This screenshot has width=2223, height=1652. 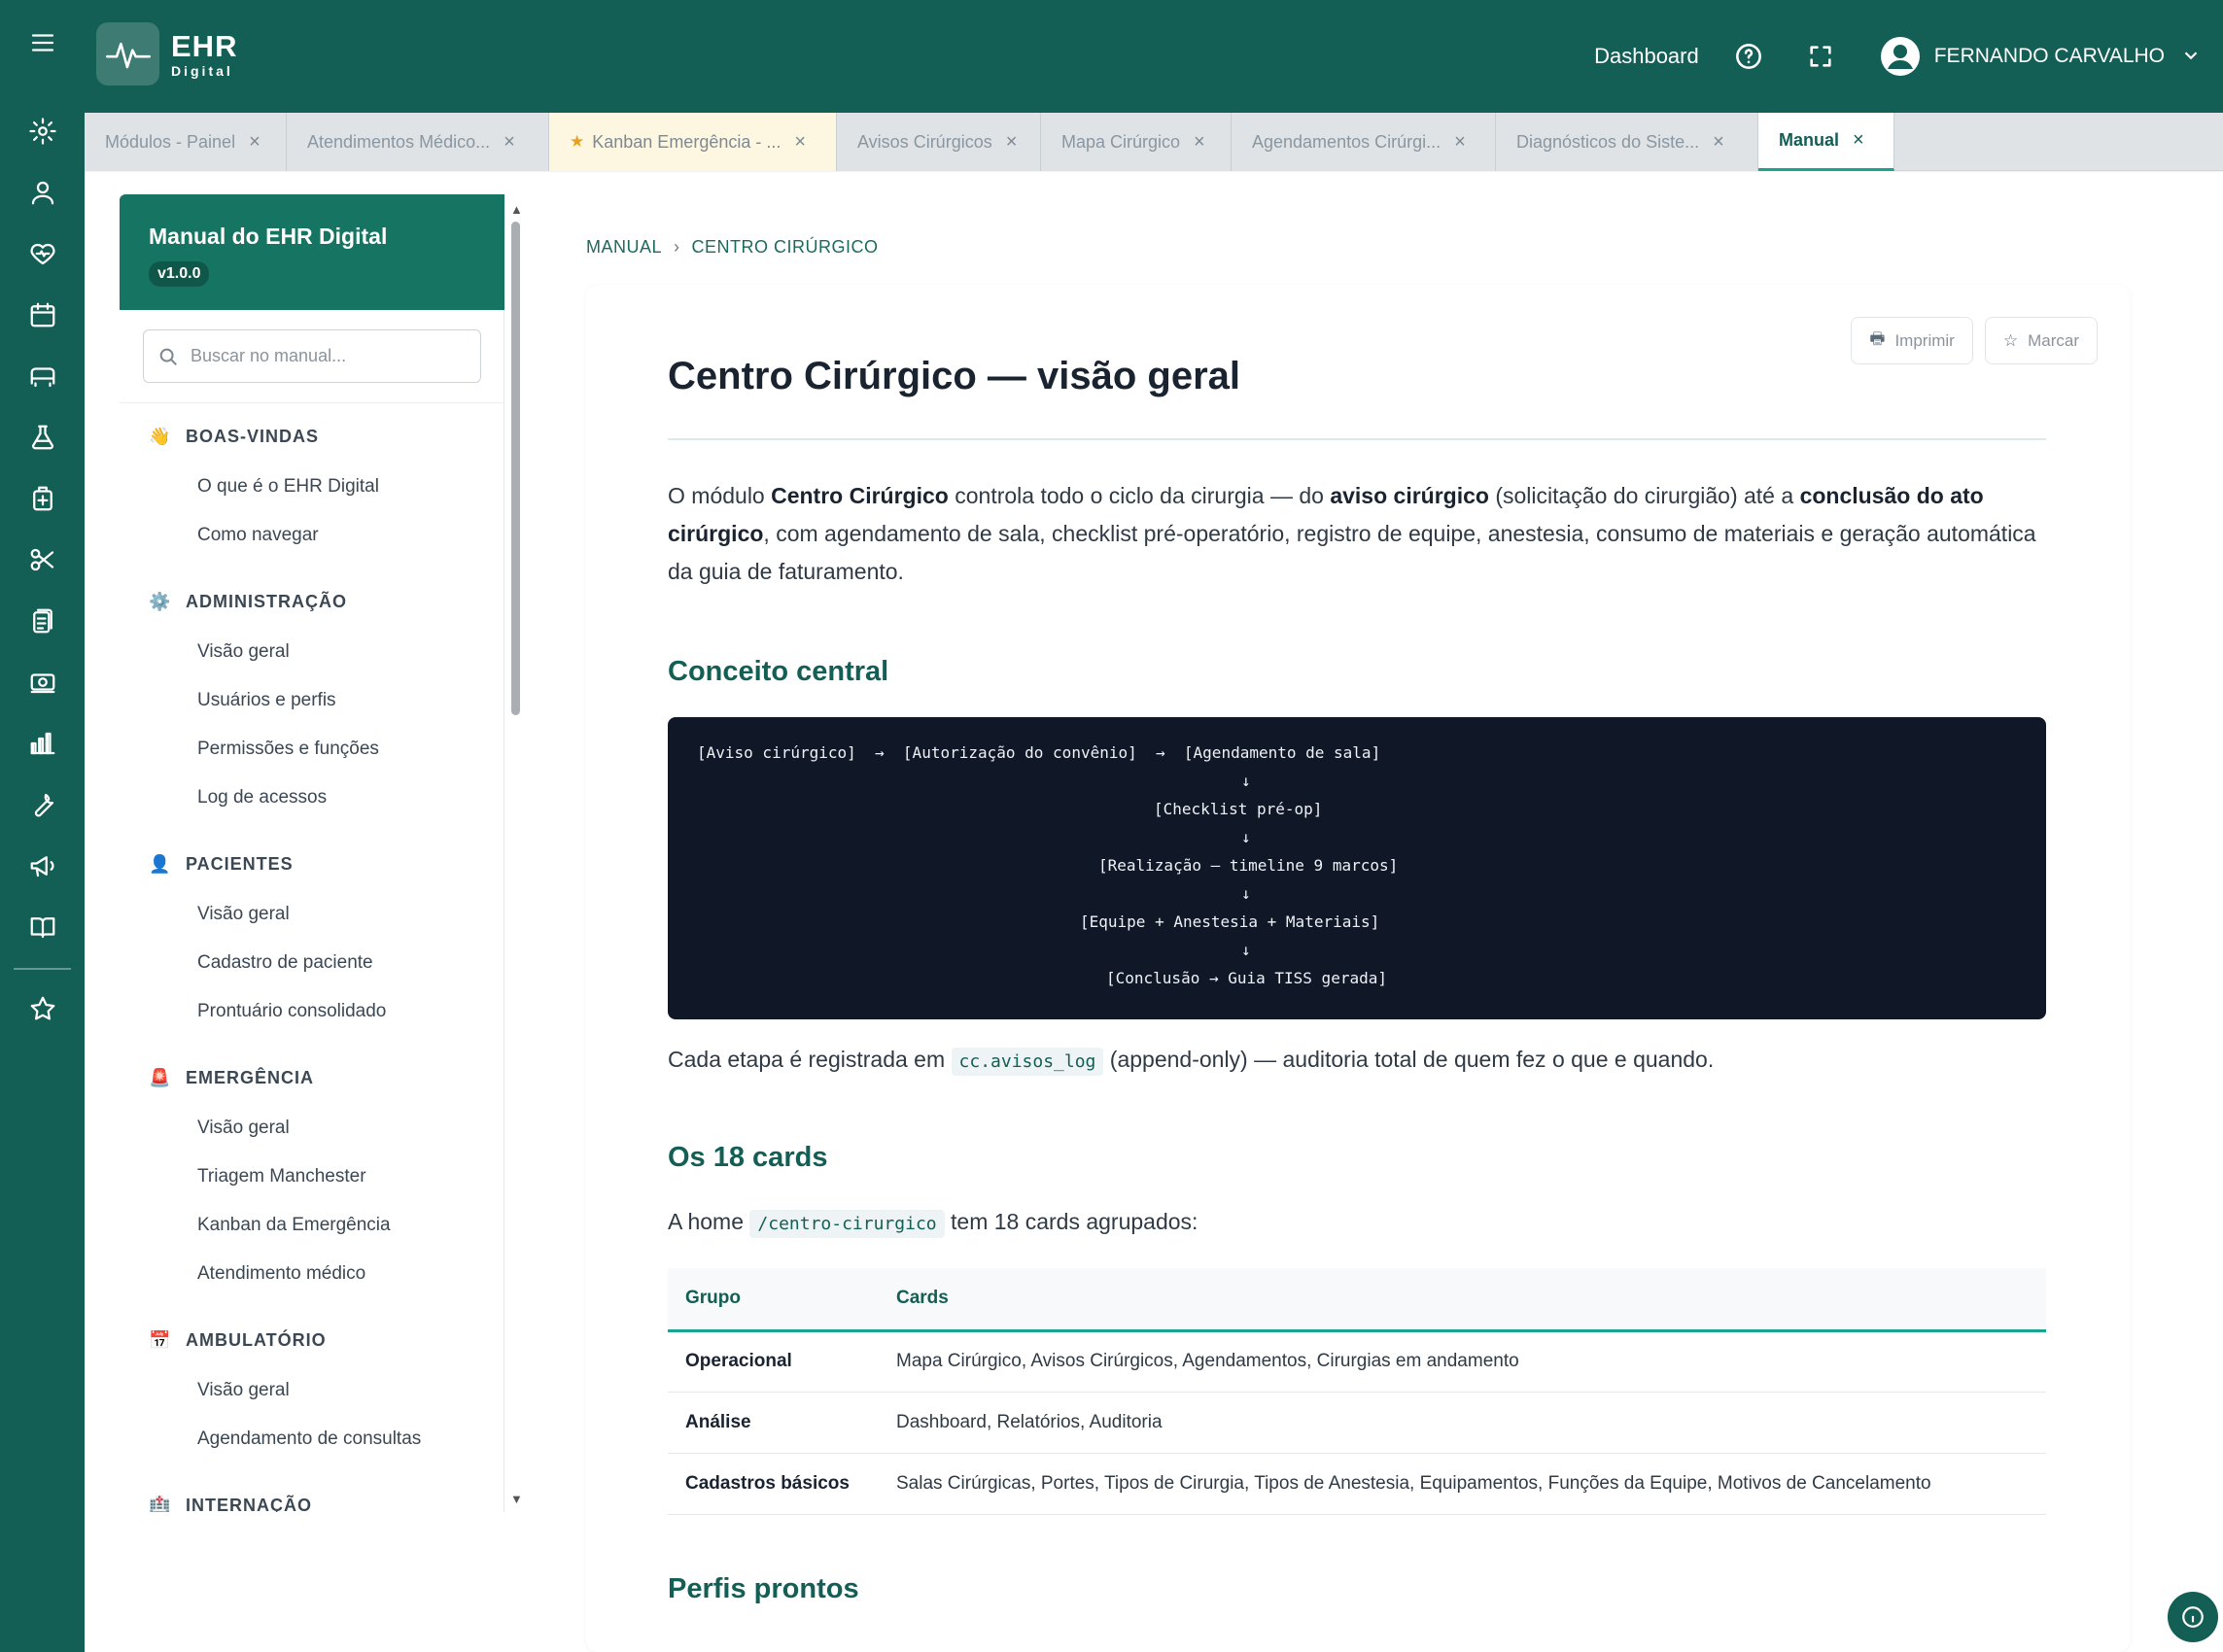 I want to click on money-icon, so click(x=42, y=682).